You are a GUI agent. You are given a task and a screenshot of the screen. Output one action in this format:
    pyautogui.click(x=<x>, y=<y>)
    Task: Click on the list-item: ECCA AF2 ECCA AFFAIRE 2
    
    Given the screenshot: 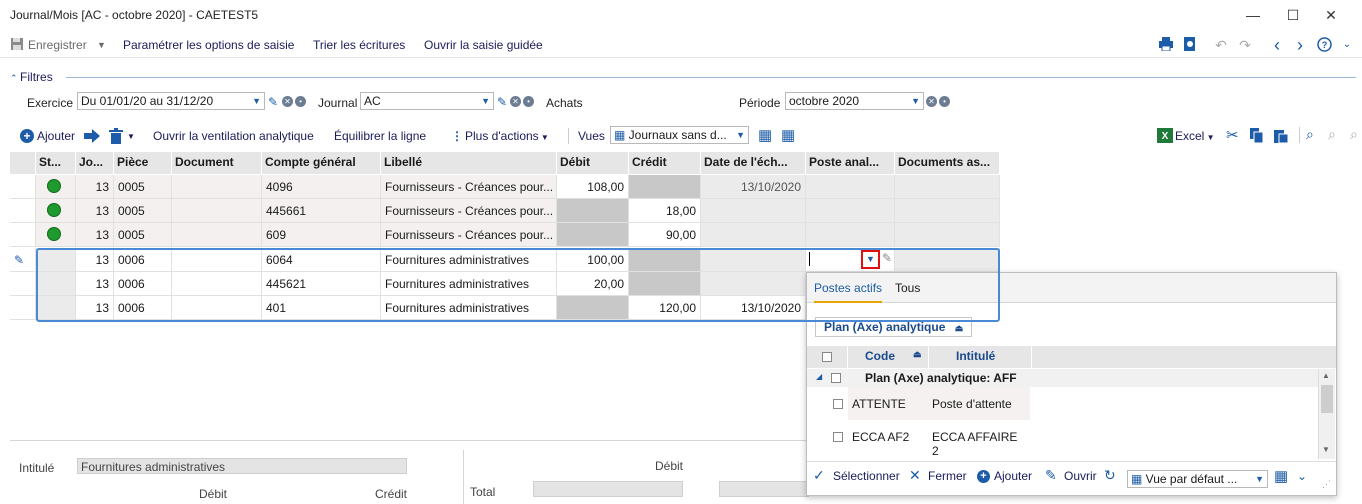 What is the action you would take?
    pyautogui.click(x=1063, y=439)
    